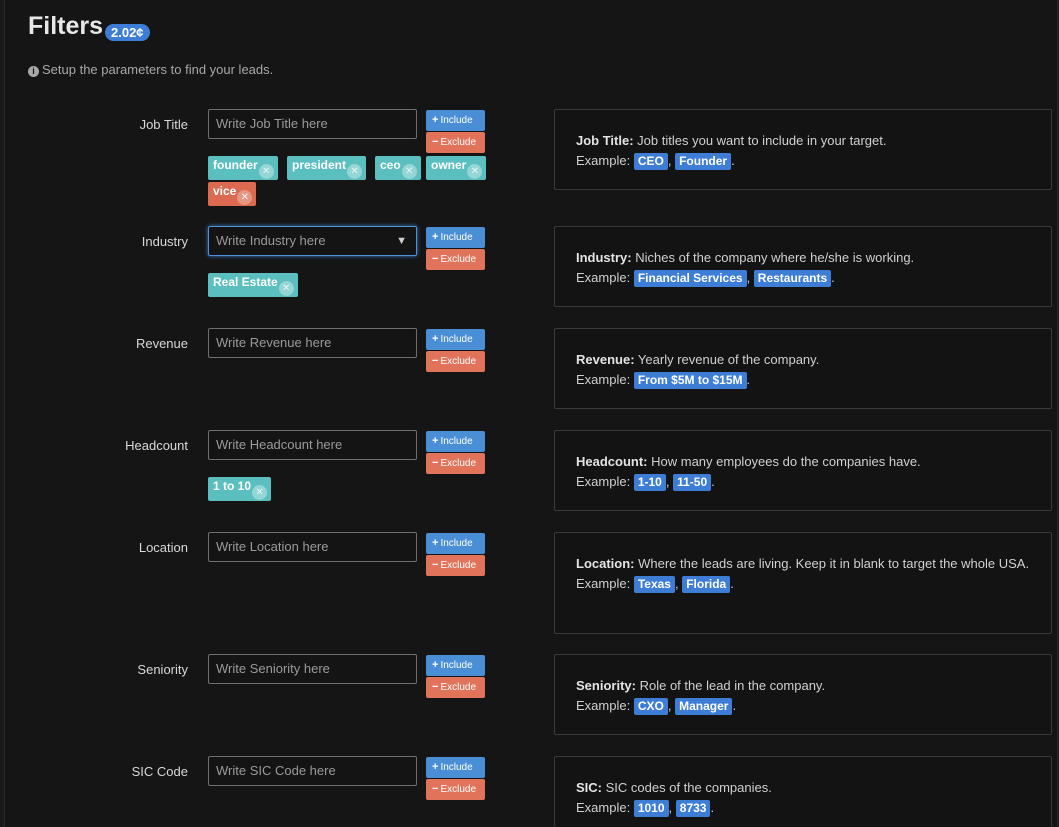 The image size is (1059, 827). I want to click on filter-label: Job Title, so click(163, 124).